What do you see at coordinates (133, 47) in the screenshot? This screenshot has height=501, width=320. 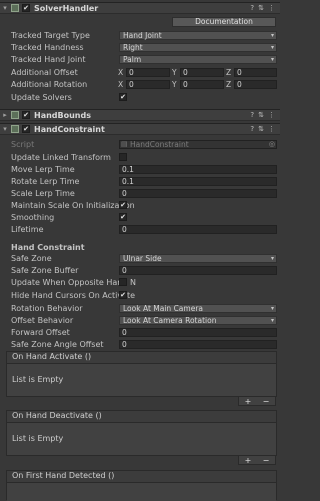 I see `dropdown-value: Right` at bounding box center [133, 47].